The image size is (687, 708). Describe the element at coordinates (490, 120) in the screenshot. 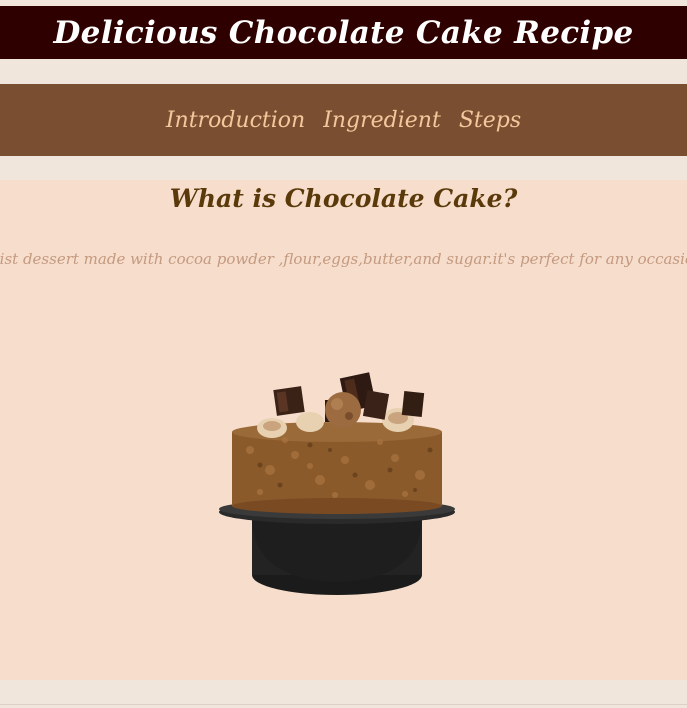

I see `nav-link-steps: Steps` at that location.